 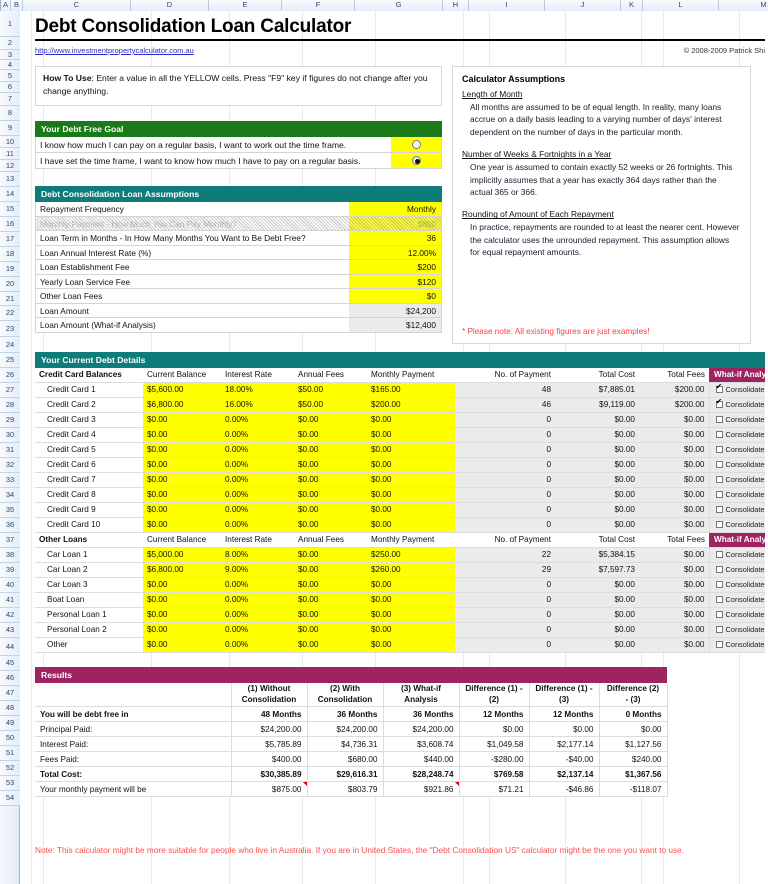 What do you see at coordinates (182, 555) in the screenshot?
I see `table-cell: $5,000.00` at bounding box center [182, 555].